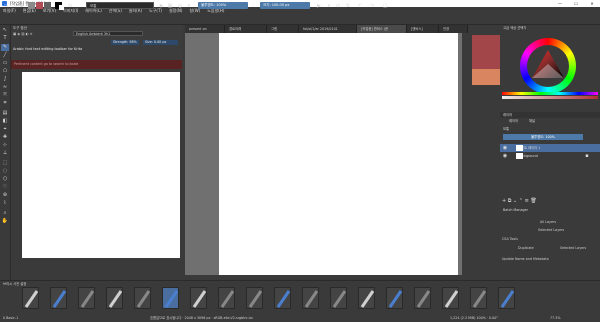  I want to click on crop-tool-icon: ⌗, so click(5, 103).